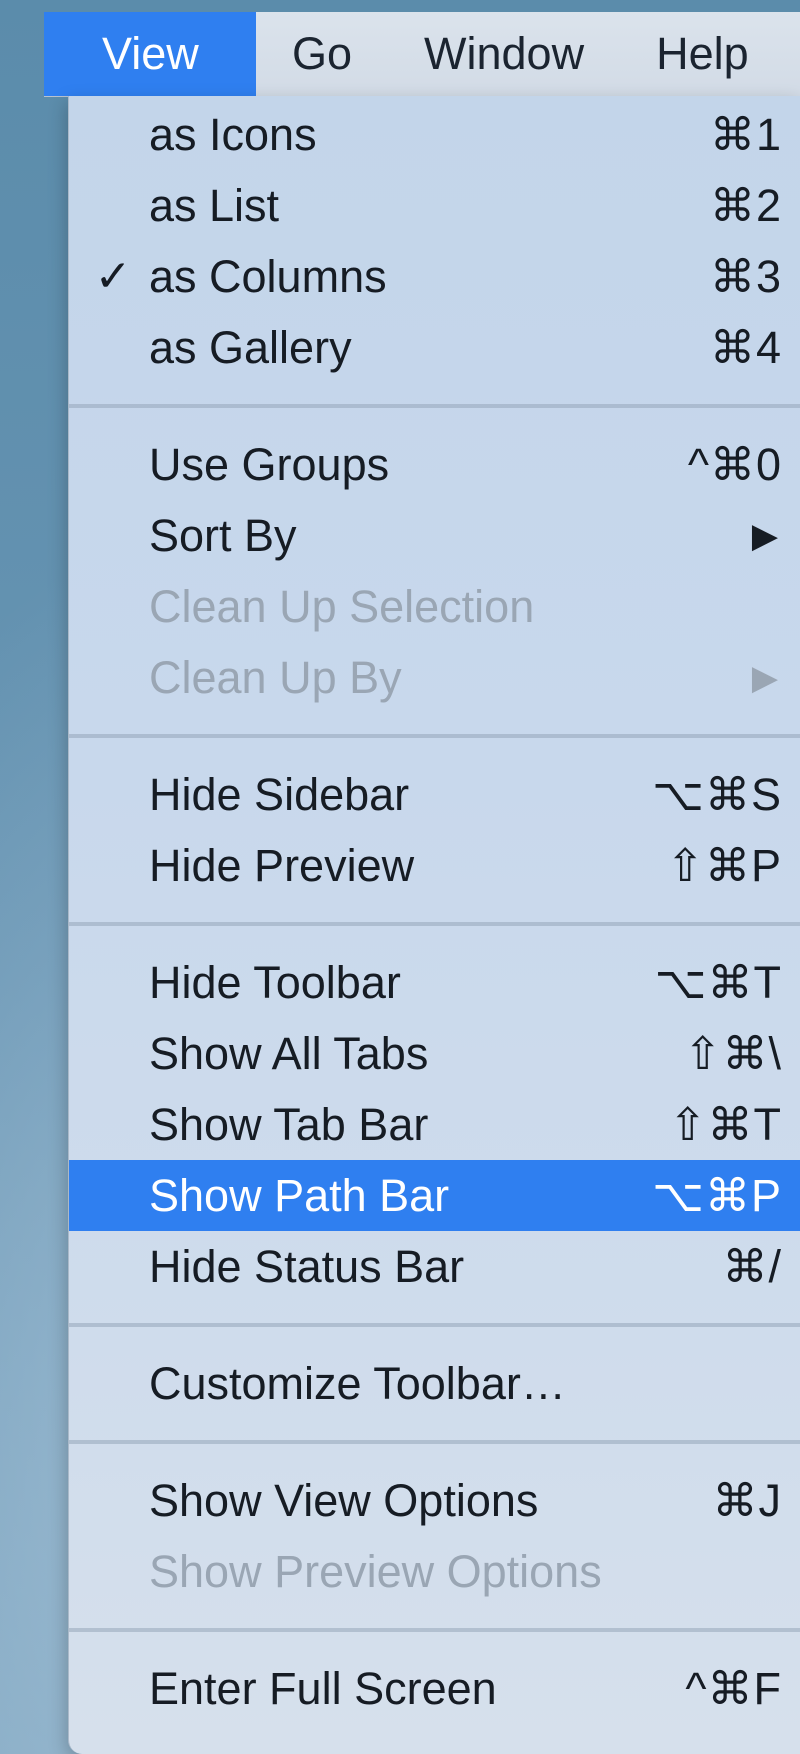 The width and height of the screenshot is (800, 1754). What do you see at coordinates (434, 347) in the screenshot?
I see `menu-item-as-gallery: as Gallery ⌘4` at bounding box center [434, 347].